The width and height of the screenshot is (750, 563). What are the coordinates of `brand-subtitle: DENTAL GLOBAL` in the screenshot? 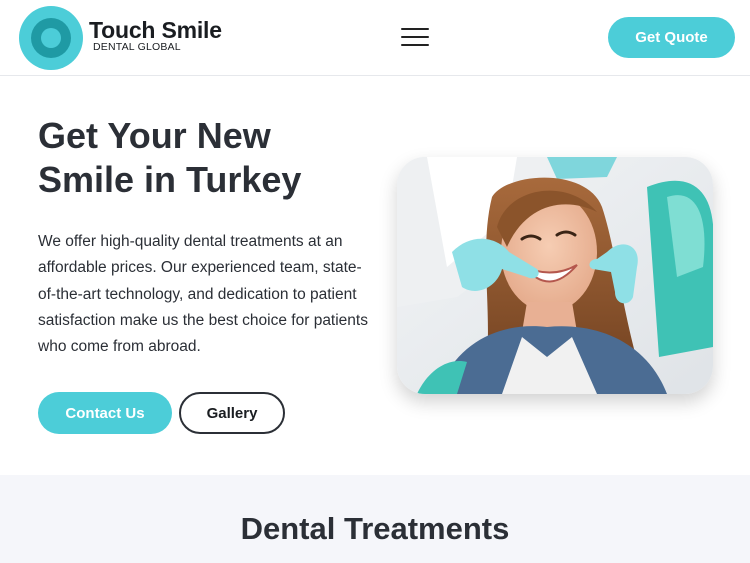 It's located at (137, 47).